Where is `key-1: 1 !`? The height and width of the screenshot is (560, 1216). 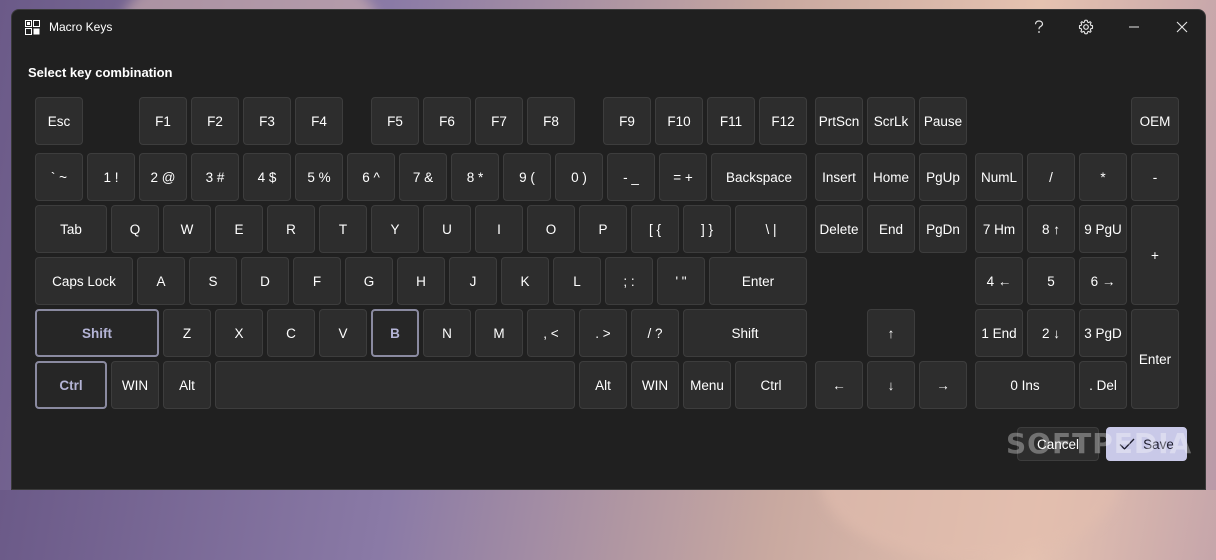 key-1: 1 ! is located at coordinates (111, 177).